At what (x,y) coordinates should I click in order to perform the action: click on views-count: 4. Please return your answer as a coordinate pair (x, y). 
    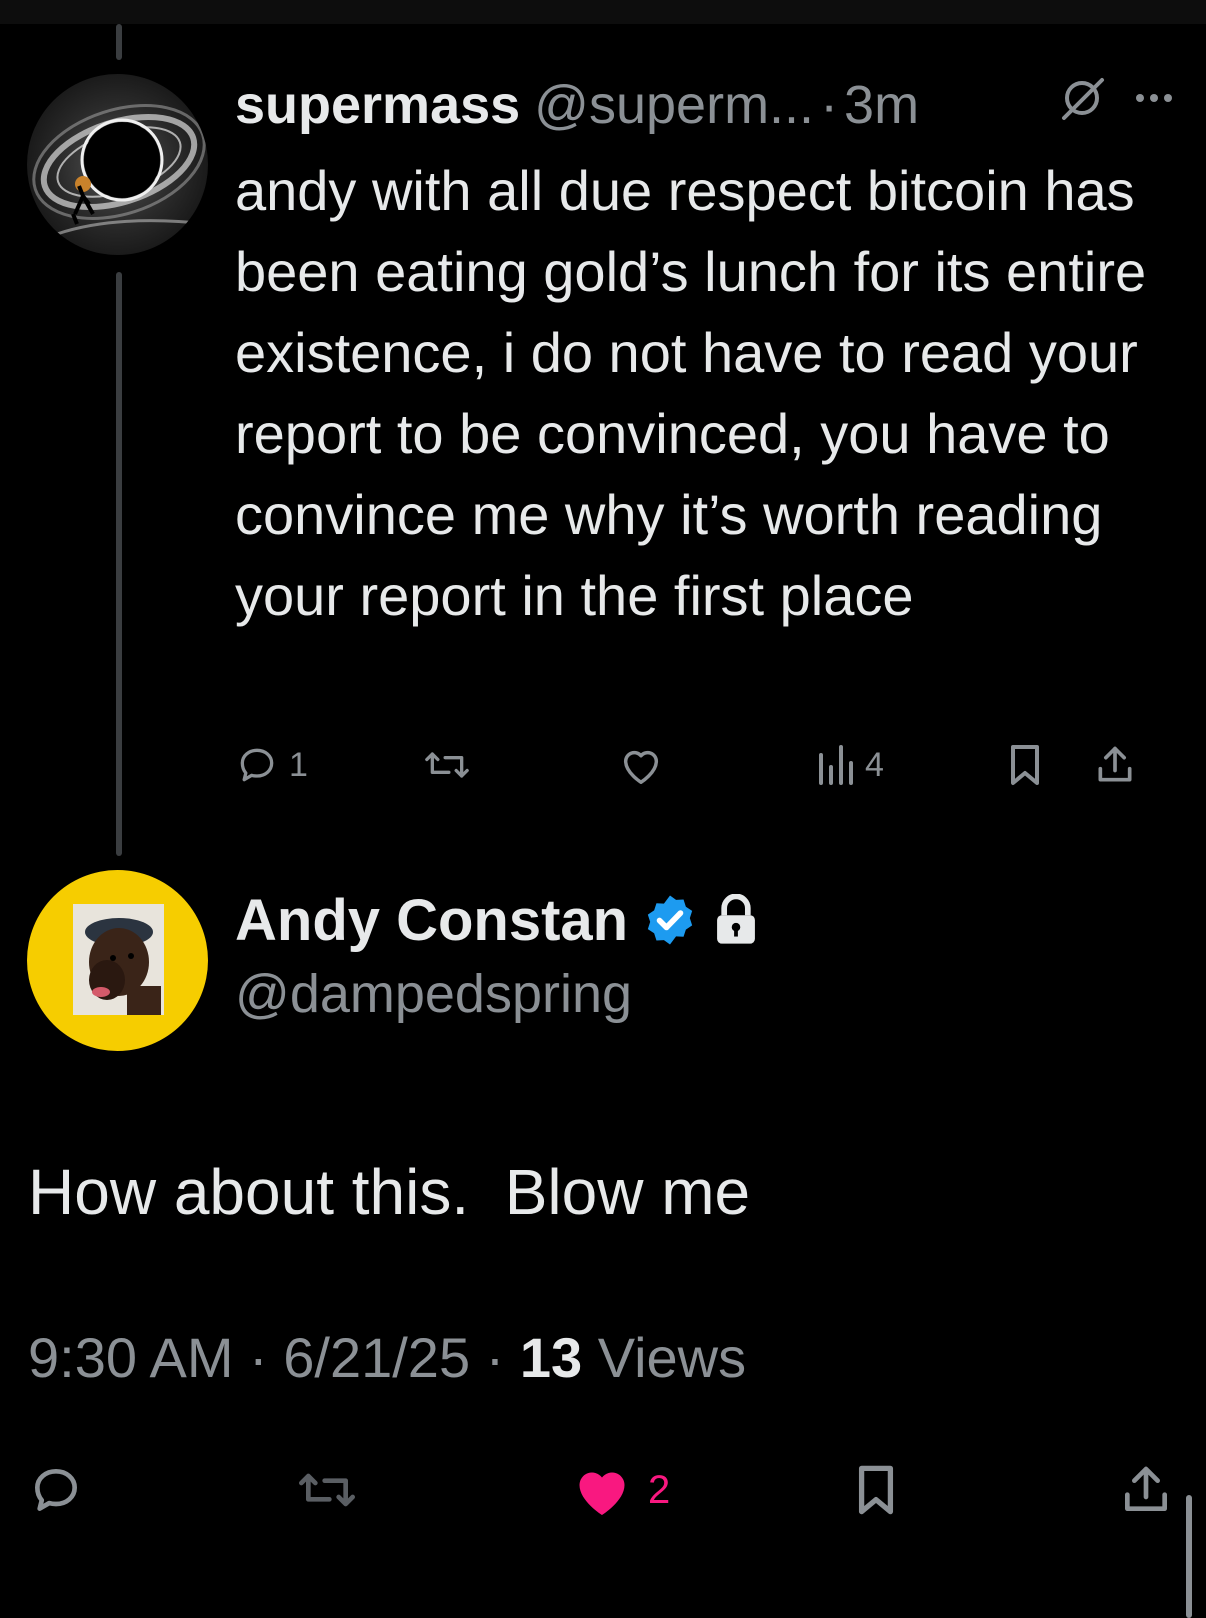
    Looking at the image, I should click on (874, 764).